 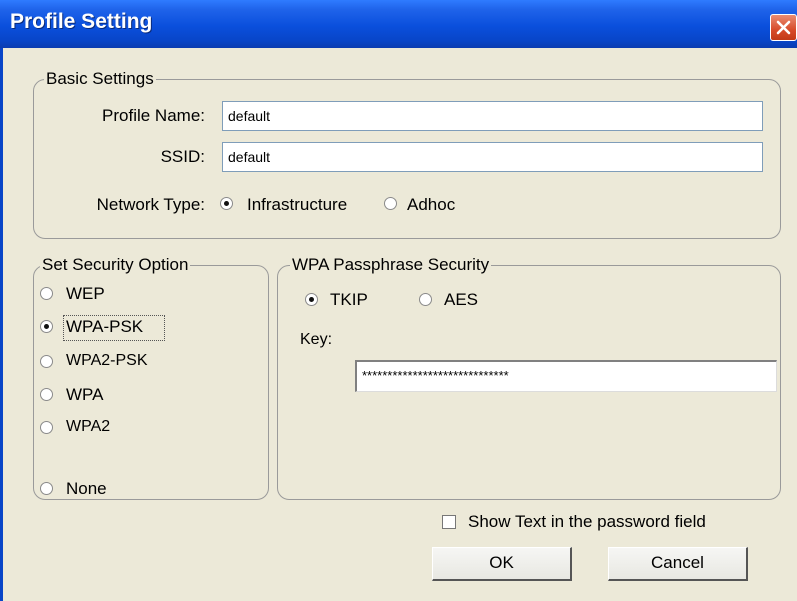 I want to click on adhoc-label: Adhoc, so click(x=431, y=205).